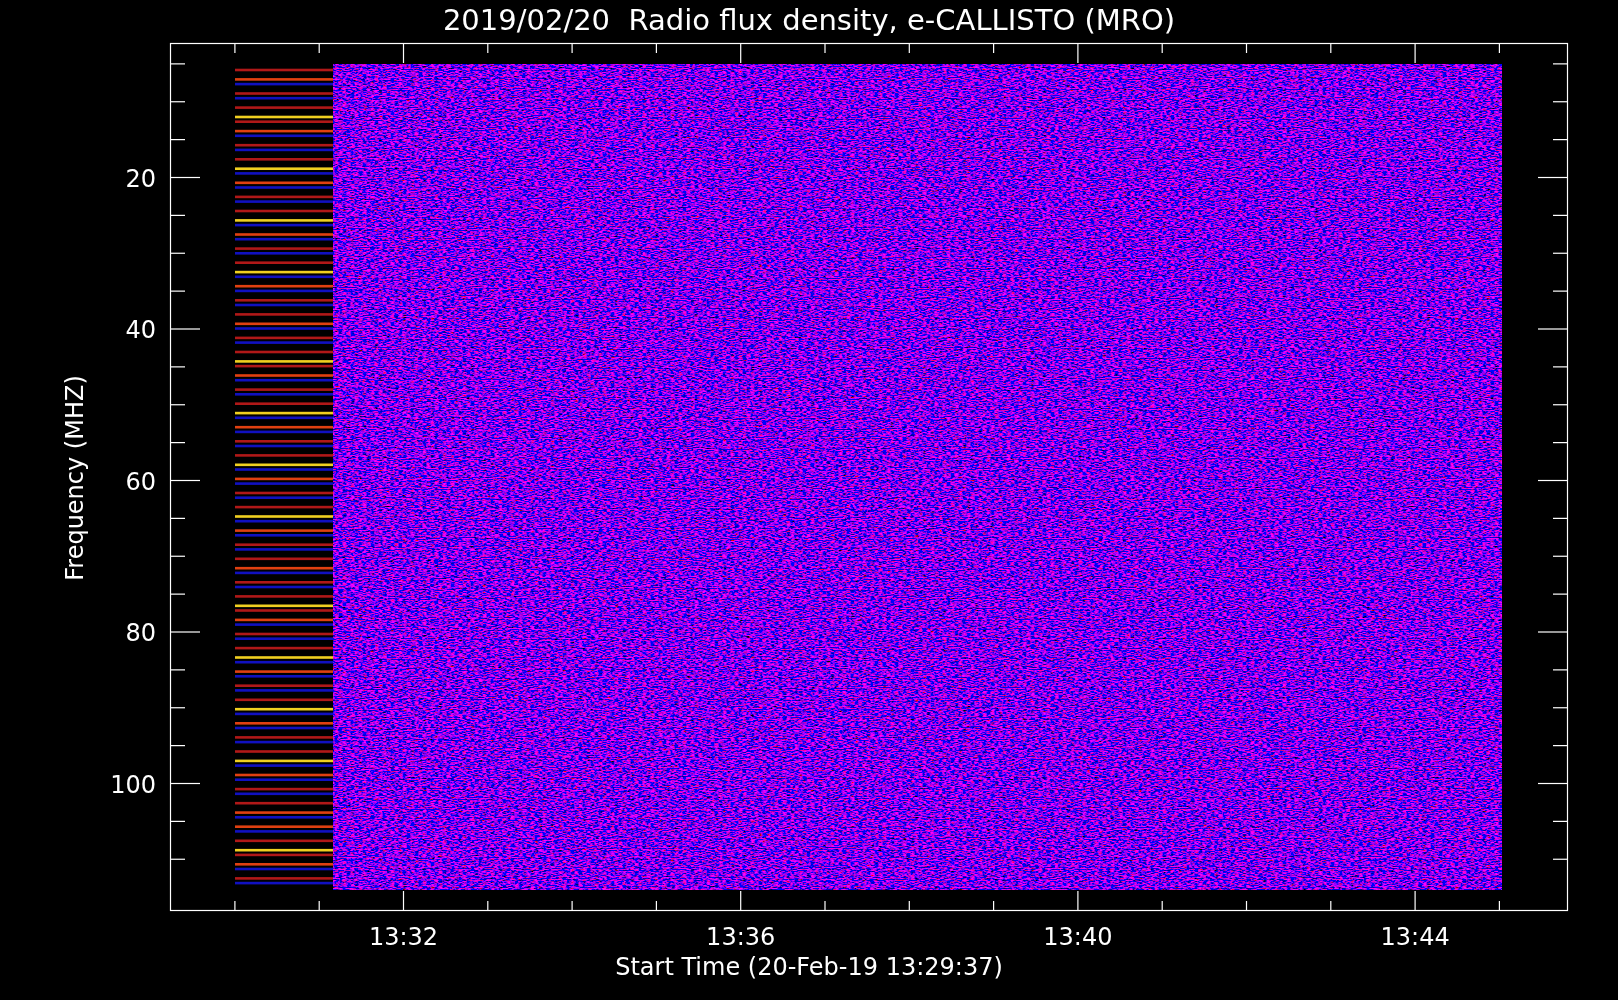 Image resolution: width=1618 pixels, height=1000 pixels. What do you see at coordinates (133, 784) in the screenshot?
I see `y-tick-label: 100` at bounding box center [133, 784].